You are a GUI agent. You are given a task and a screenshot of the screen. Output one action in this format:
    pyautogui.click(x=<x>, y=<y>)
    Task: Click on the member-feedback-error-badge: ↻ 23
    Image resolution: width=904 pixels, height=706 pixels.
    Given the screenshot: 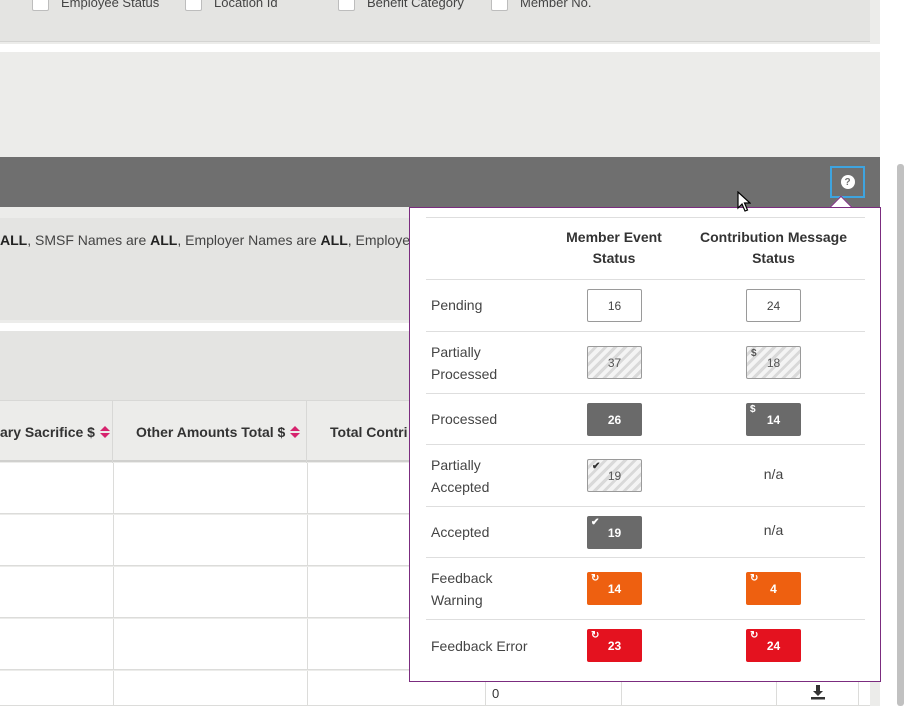 What is the action you would take?
    pyautogui.click(x=614, y=645)
    